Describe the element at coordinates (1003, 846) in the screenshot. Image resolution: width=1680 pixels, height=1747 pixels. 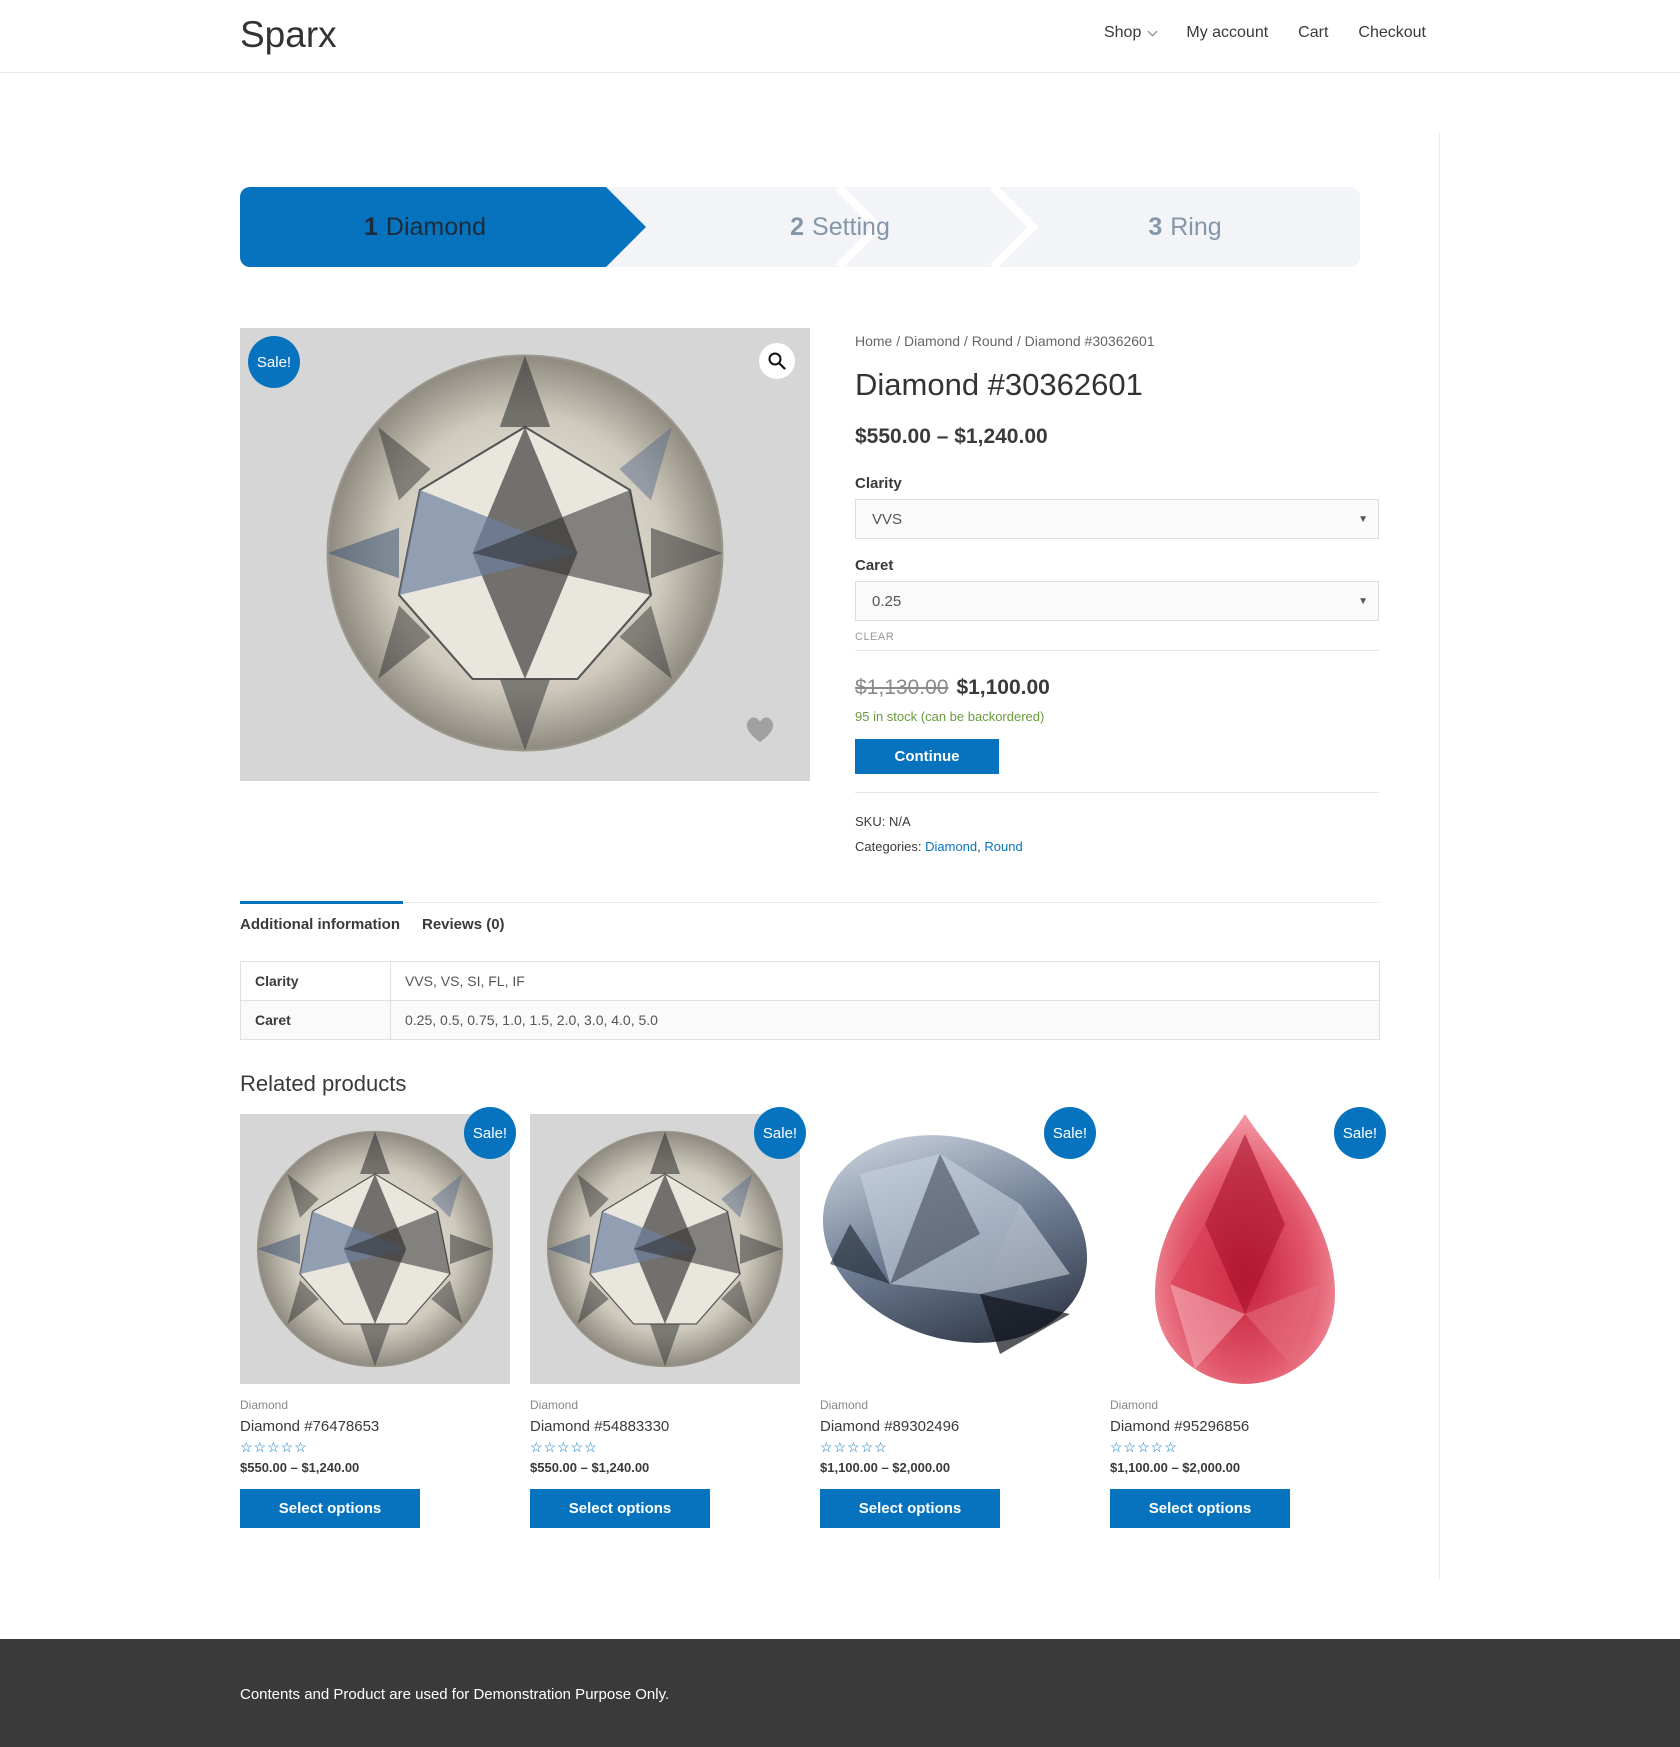
I see `category-link-round: Round` at that location.